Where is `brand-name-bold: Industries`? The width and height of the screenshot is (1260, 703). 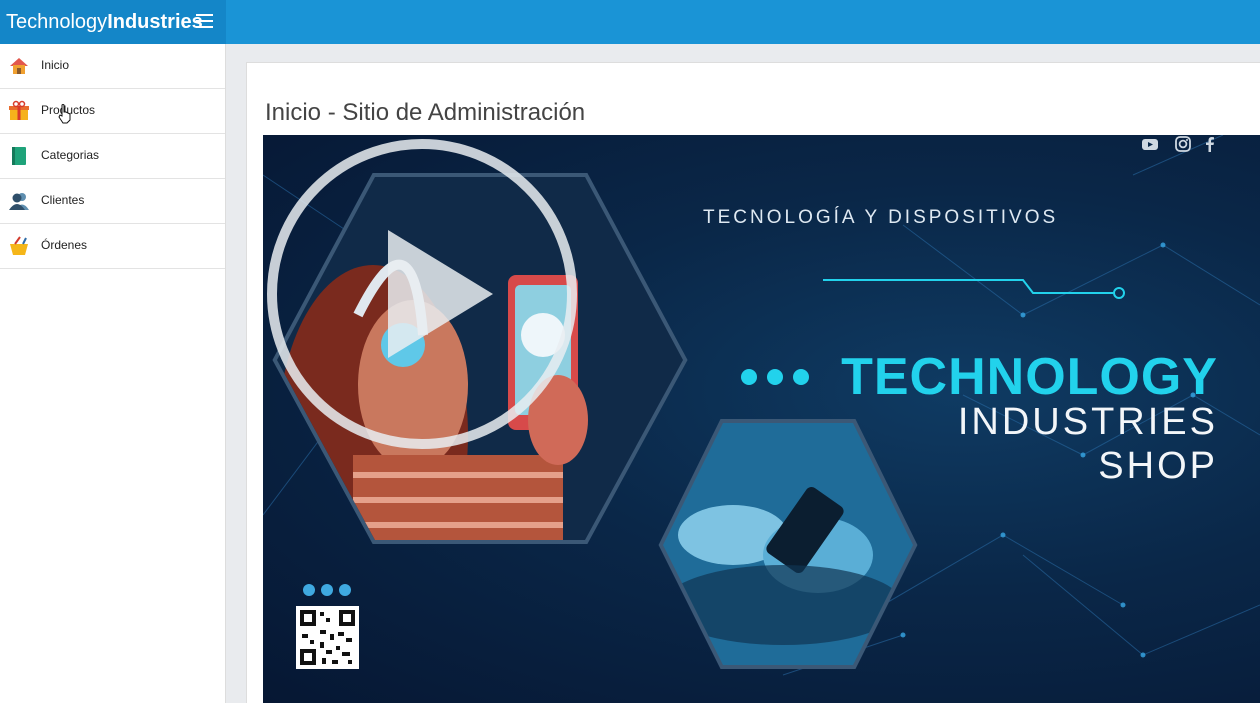 brand-name-bold: Industries is located at coordinates (155, 22).